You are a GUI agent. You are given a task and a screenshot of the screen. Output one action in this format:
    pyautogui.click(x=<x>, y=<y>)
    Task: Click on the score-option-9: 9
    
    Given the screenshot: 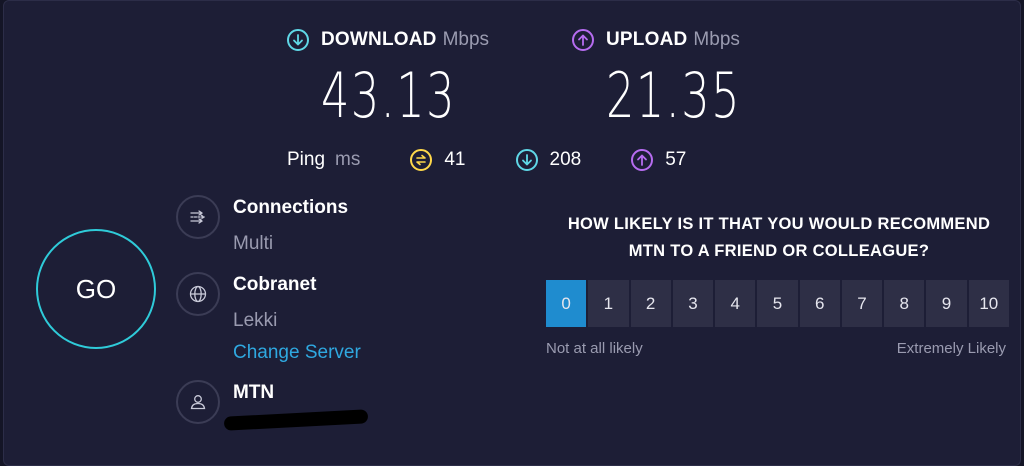 What is the action you would take?
    pyautogui.click(x=946, y=303)
    